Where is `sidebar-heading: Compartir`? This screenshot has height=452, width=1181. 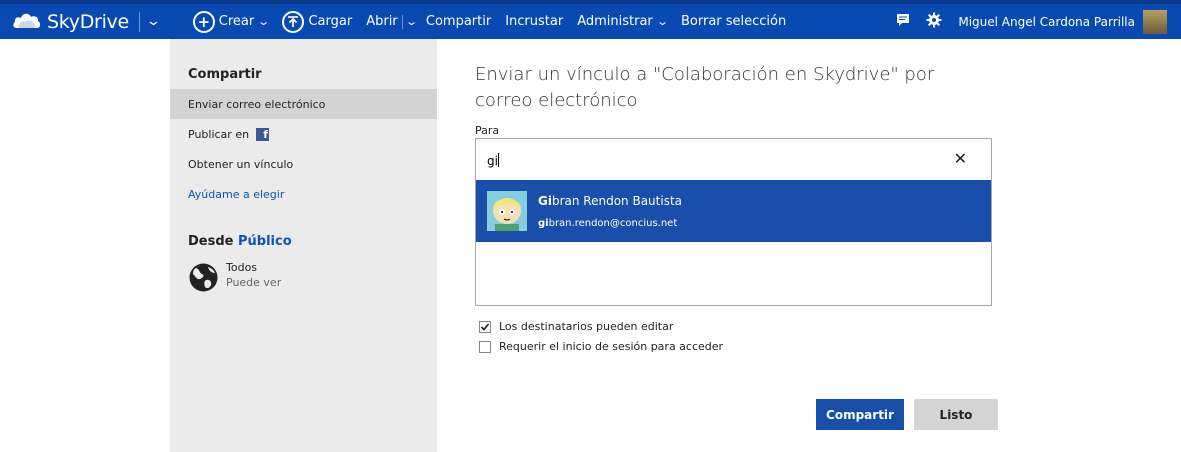 sidebar-heading: Compartir is located at coordinates (225, 74).